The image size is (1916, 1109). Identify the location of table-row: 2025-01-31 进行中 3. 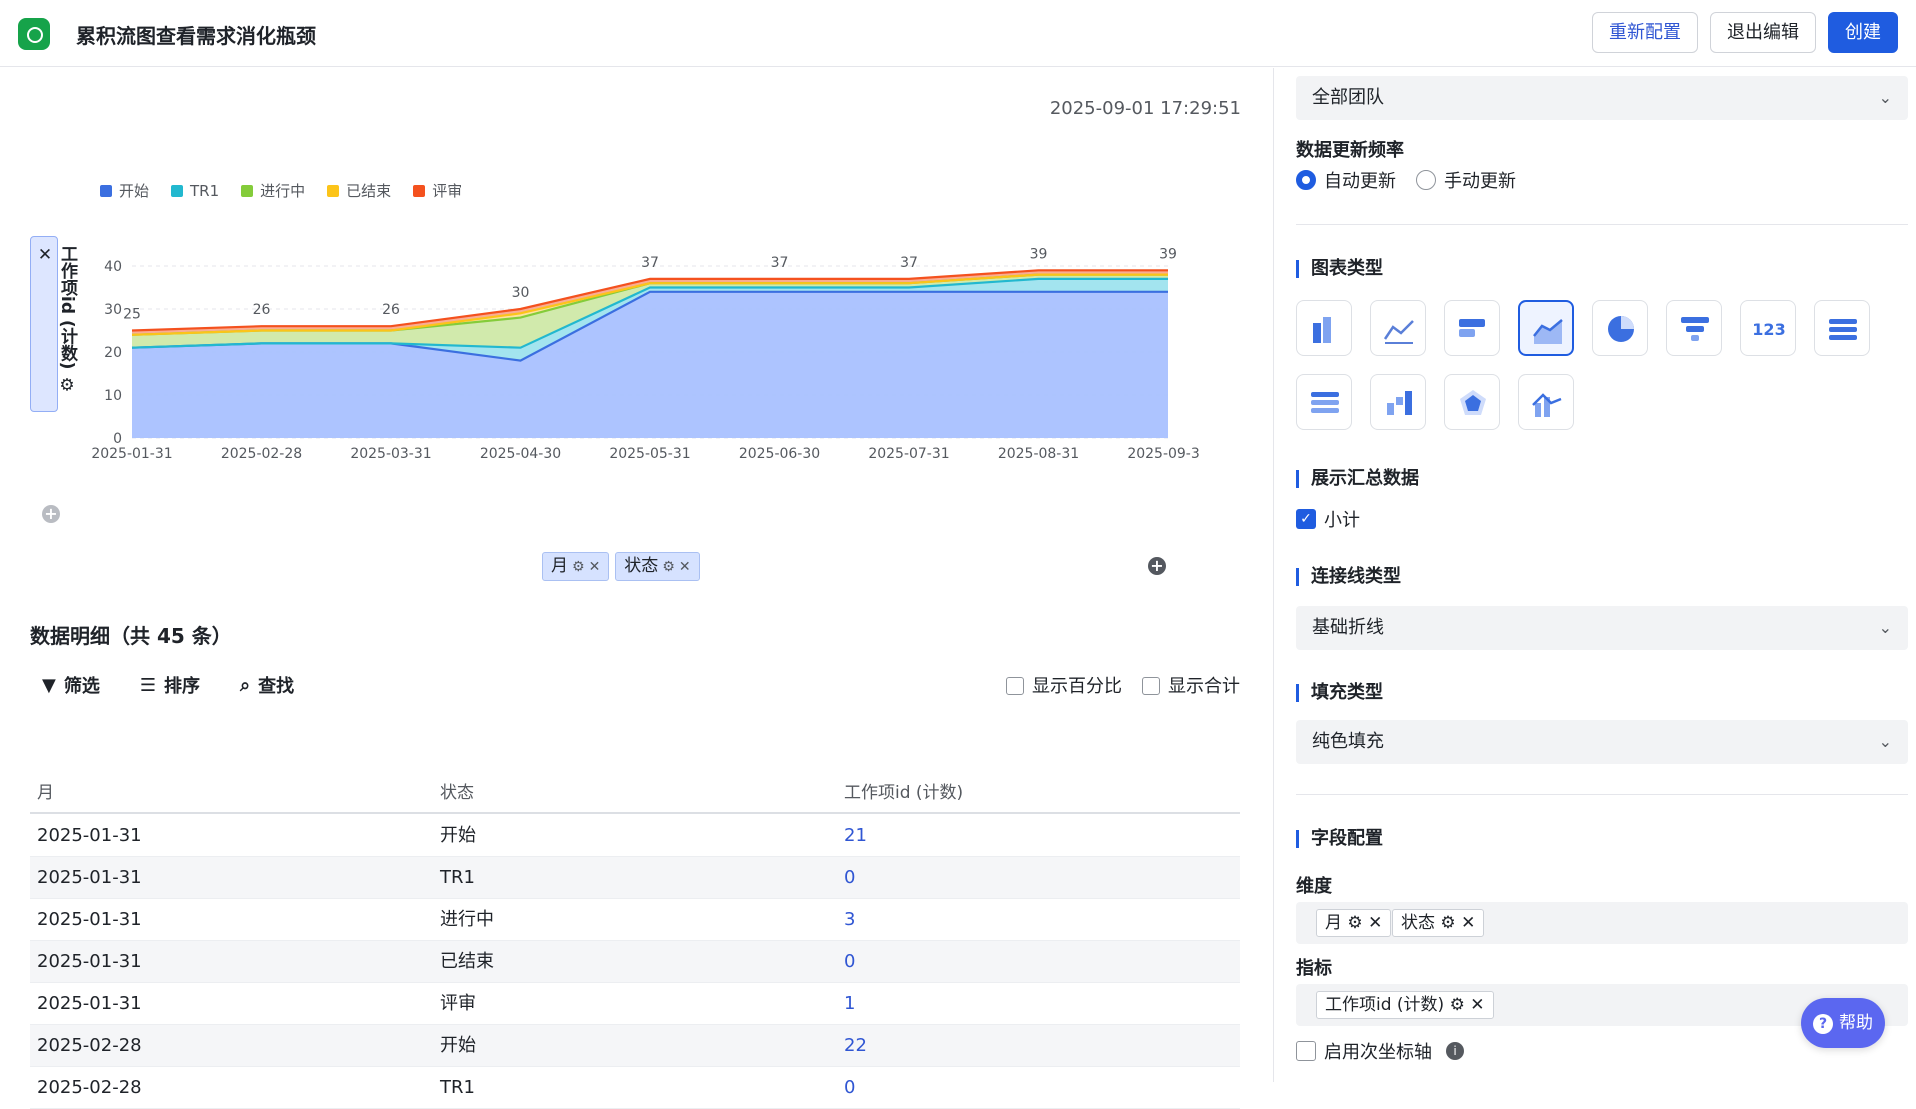
(635, 920).